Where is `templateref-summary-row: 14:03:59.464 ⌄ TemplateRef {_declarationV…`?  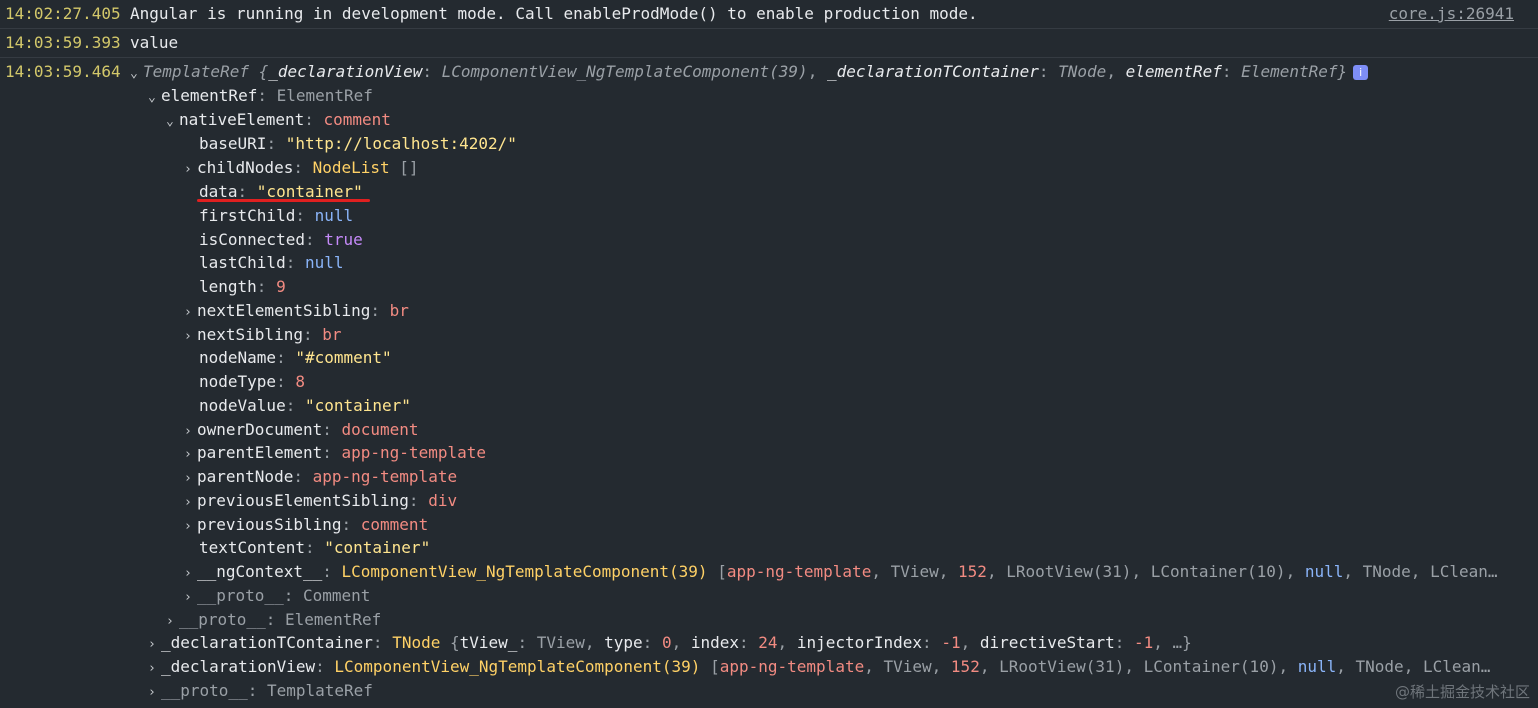
templateref-summary-row: 14:03:59.464 ⌄ TemplateRef {_declarationV… is located at coordinates (765, 72).